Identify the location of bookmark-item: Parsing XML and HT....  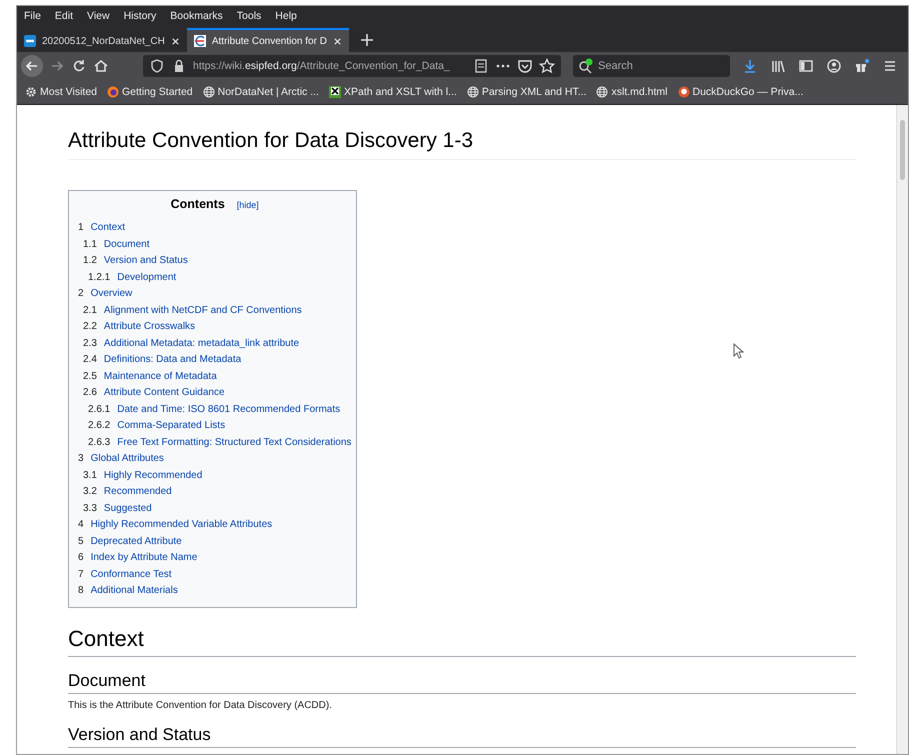
(526, 92).